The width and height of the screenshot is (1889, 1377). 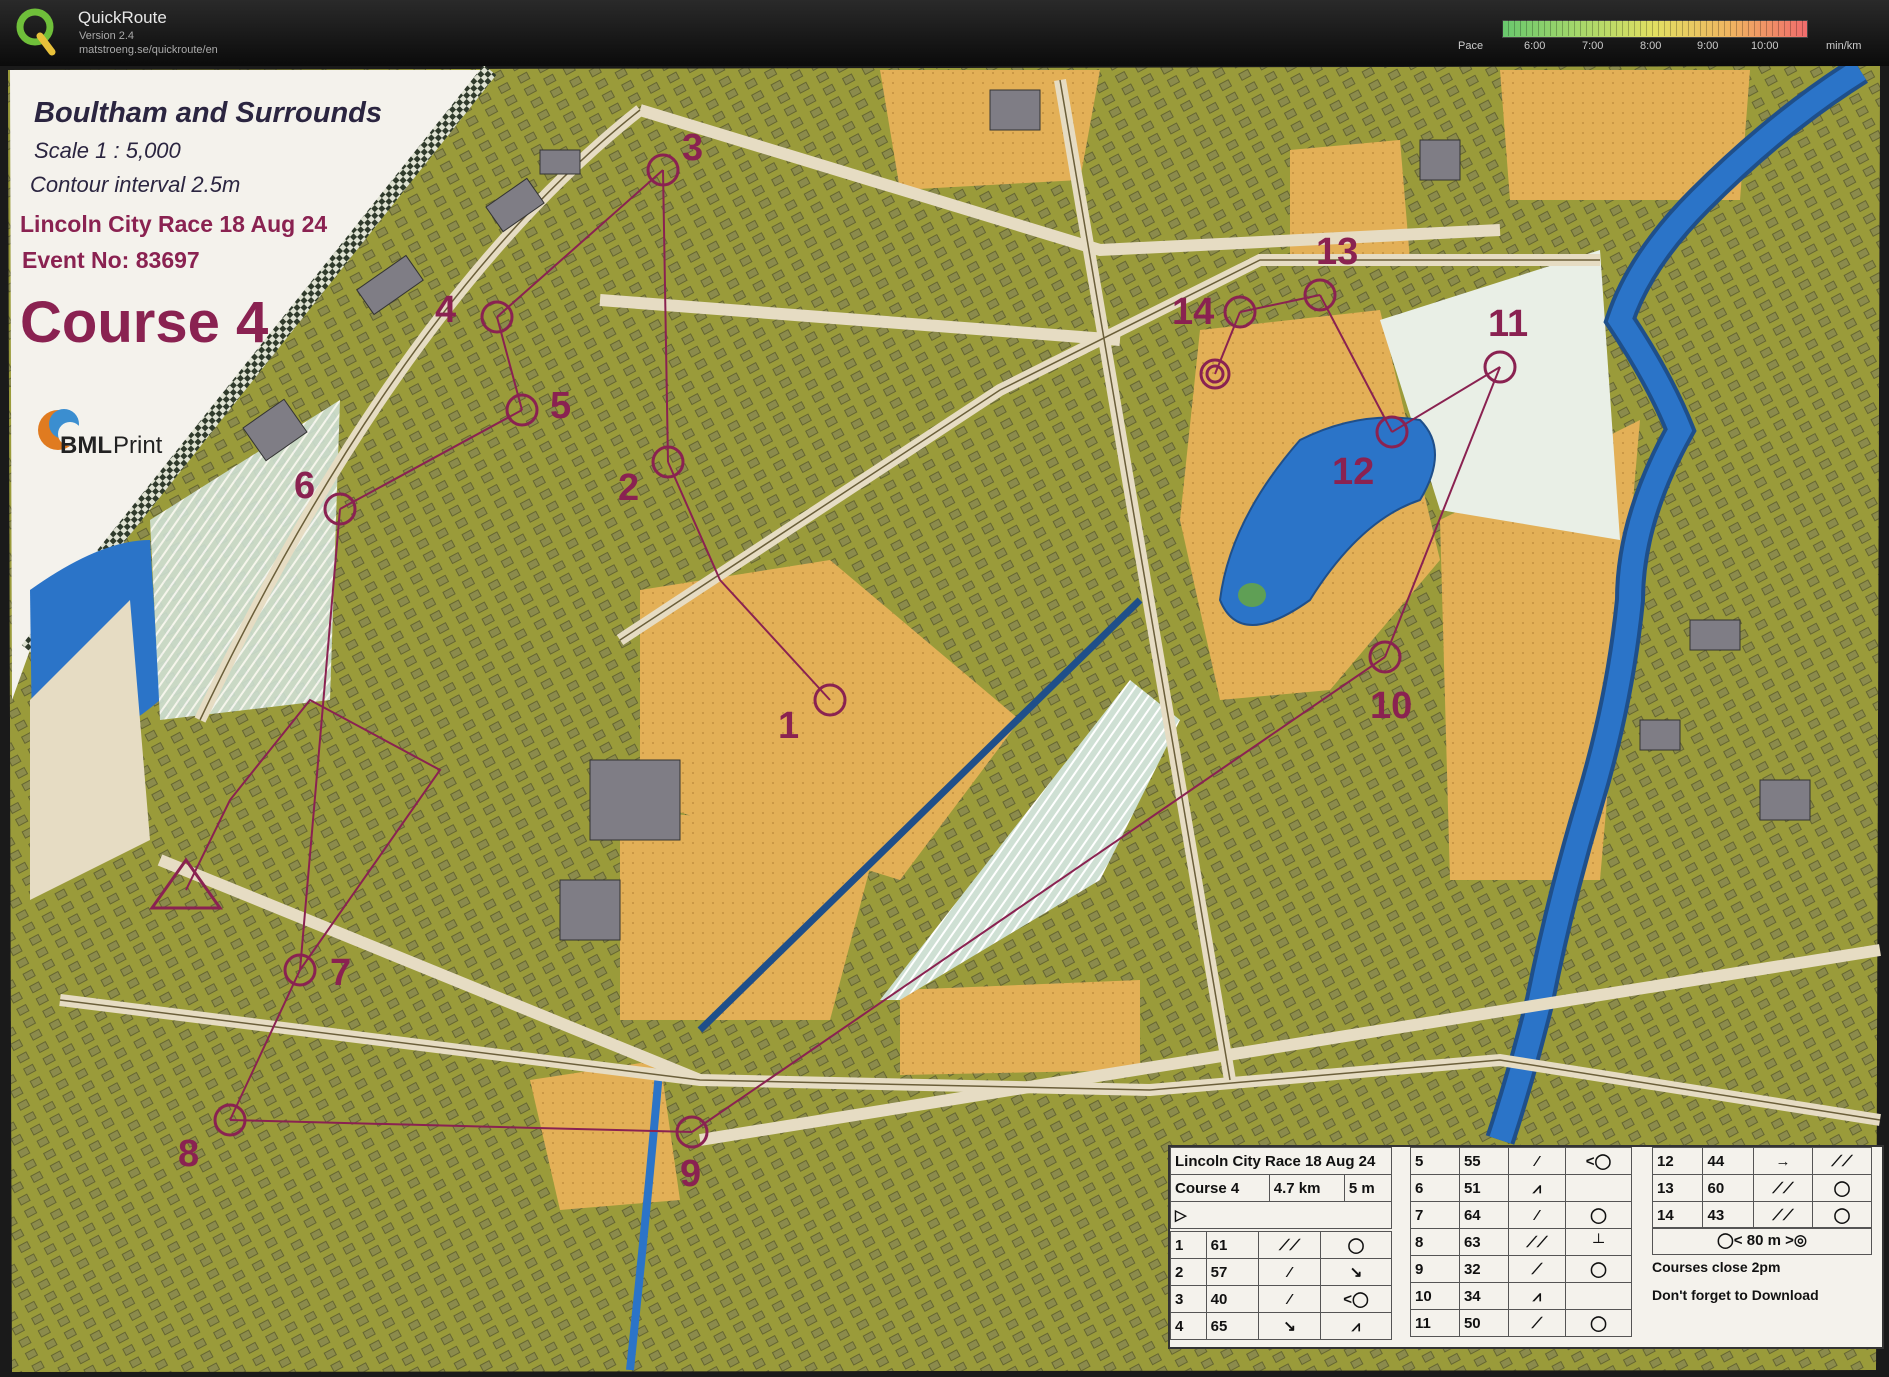 What do you see at coordinates (1762, 1215) in the screenshot?
I see `description-row: 14 43 ⟋⟋ ◯` at bounding box center [1762, 1215].